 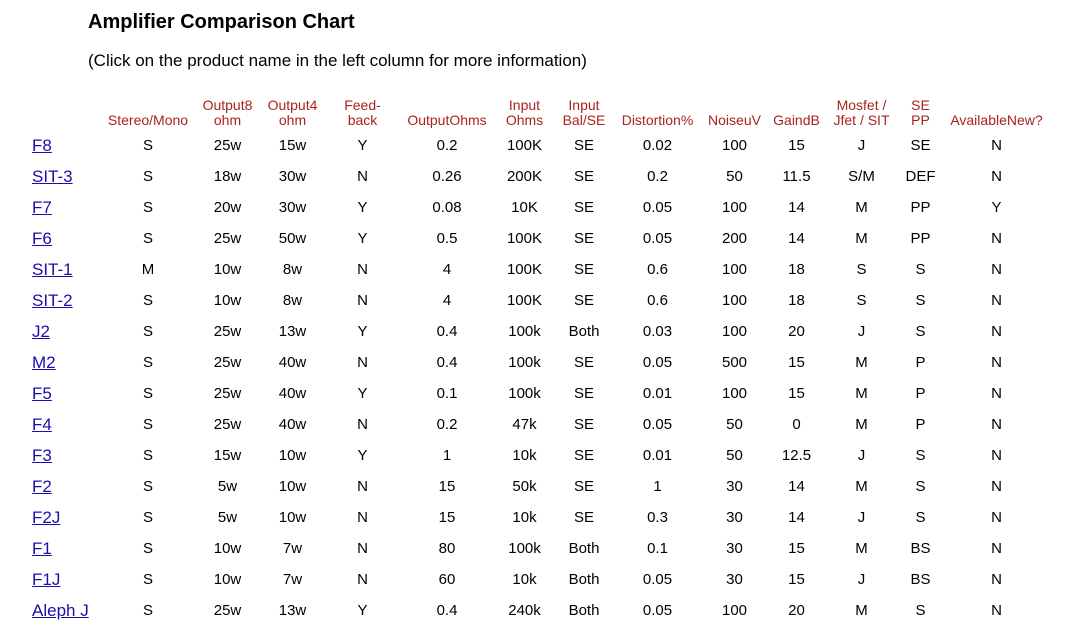 What do you see at coordinates (447, 393) in the screenshot?
I see `cell-output-ohms: 0.1` at bounding box center [447, 393].